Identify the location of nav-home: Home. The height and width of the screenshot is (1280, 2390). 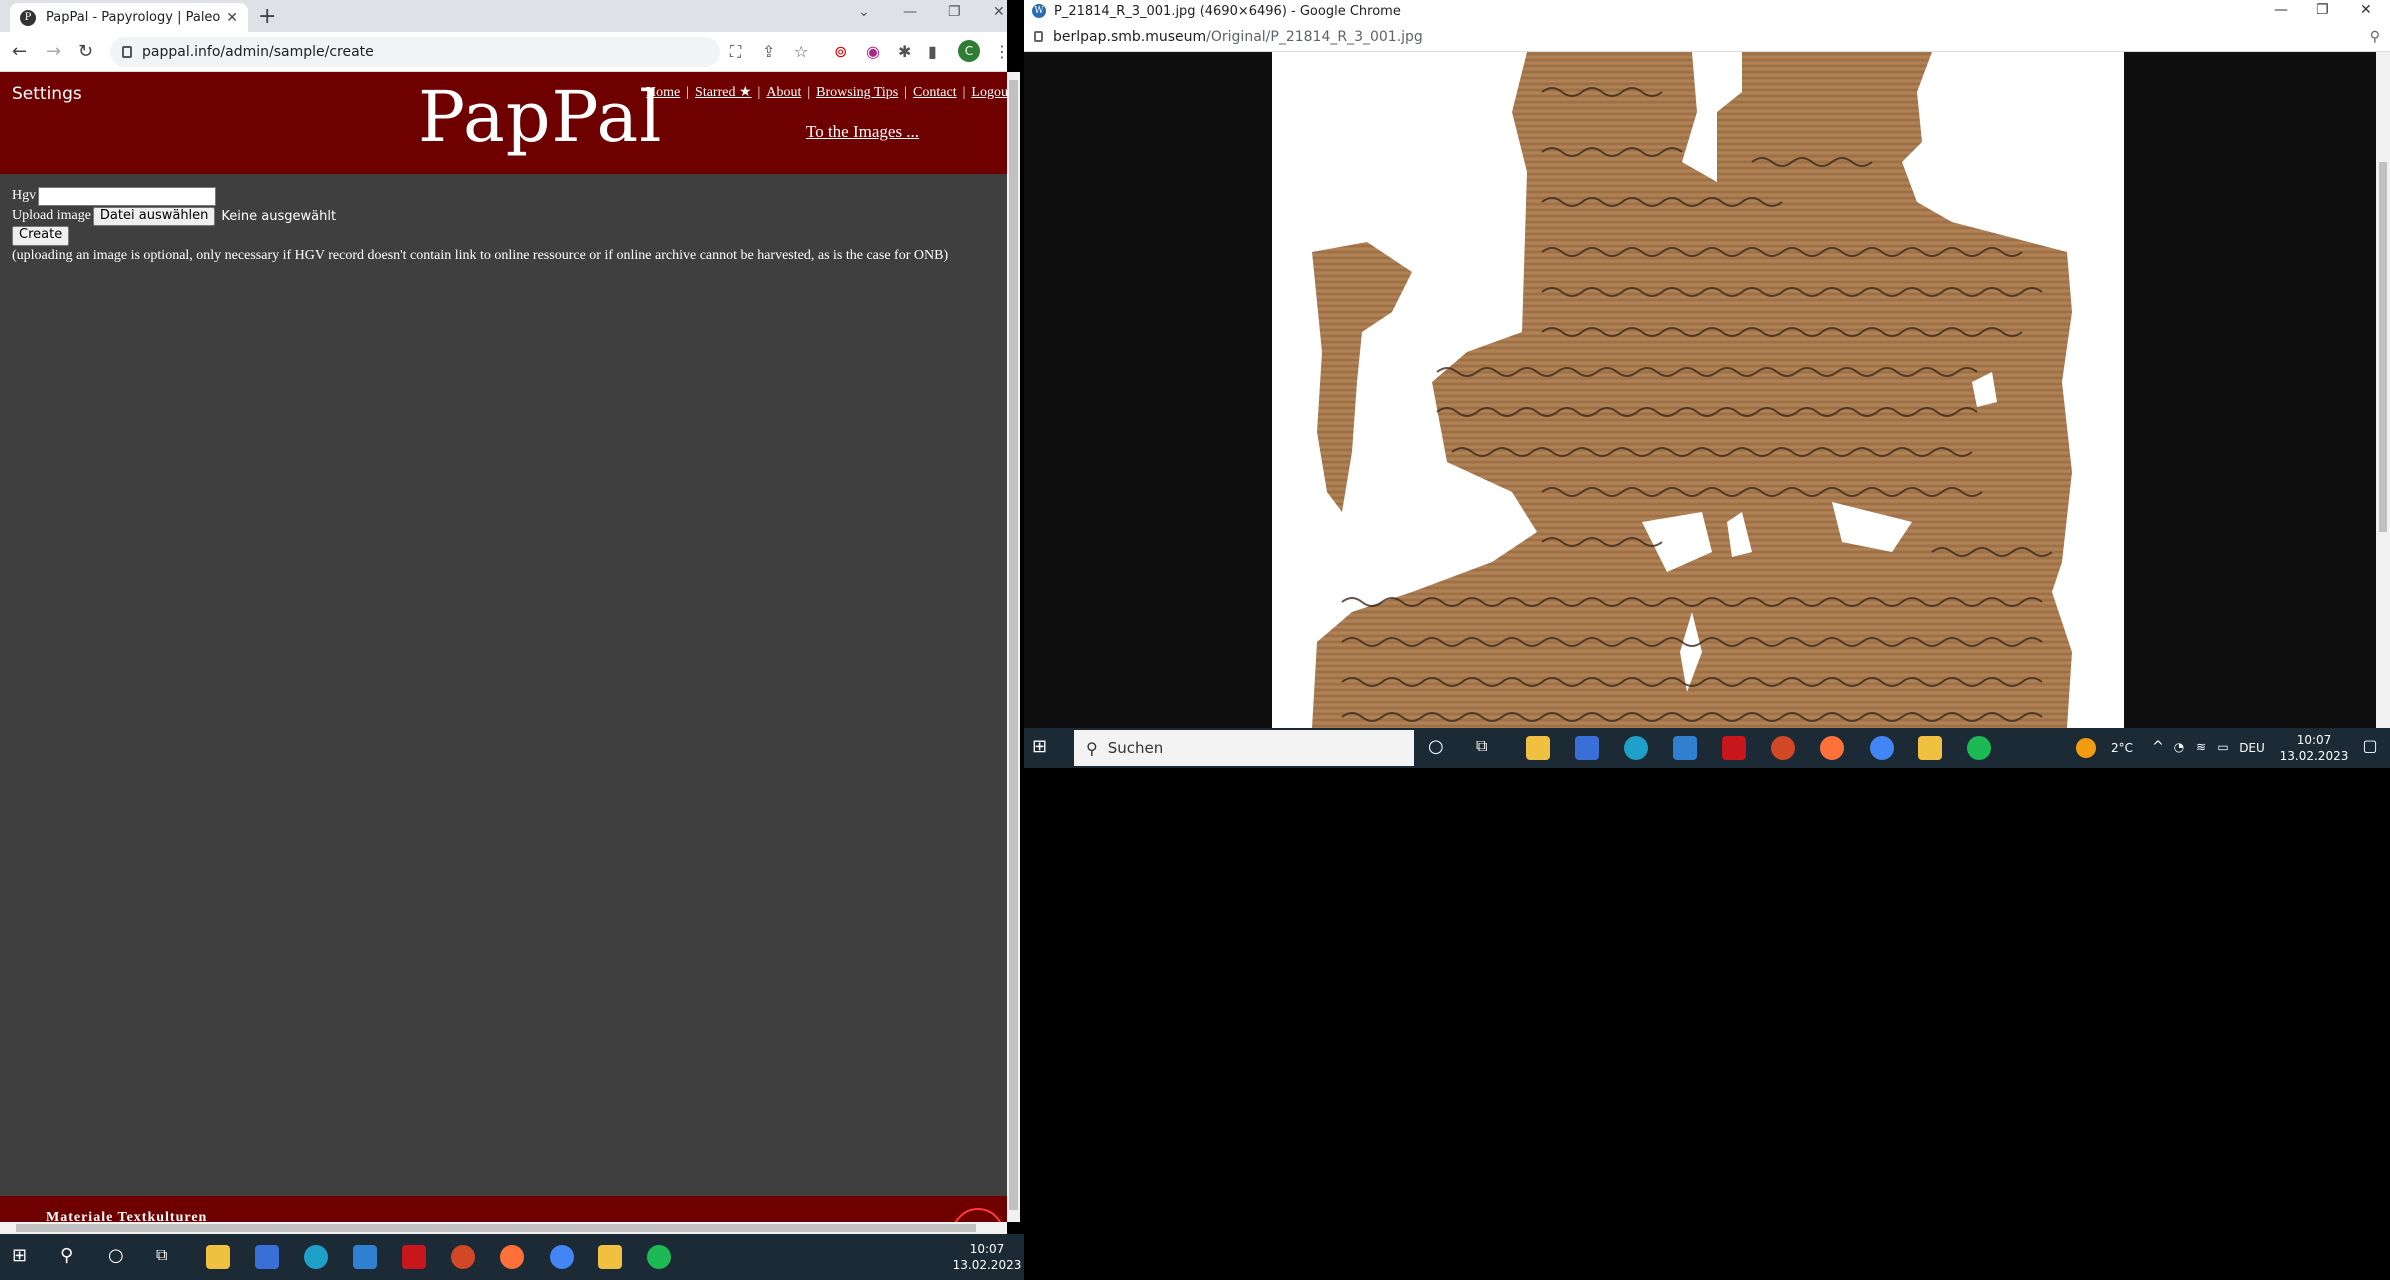
(663, 92).